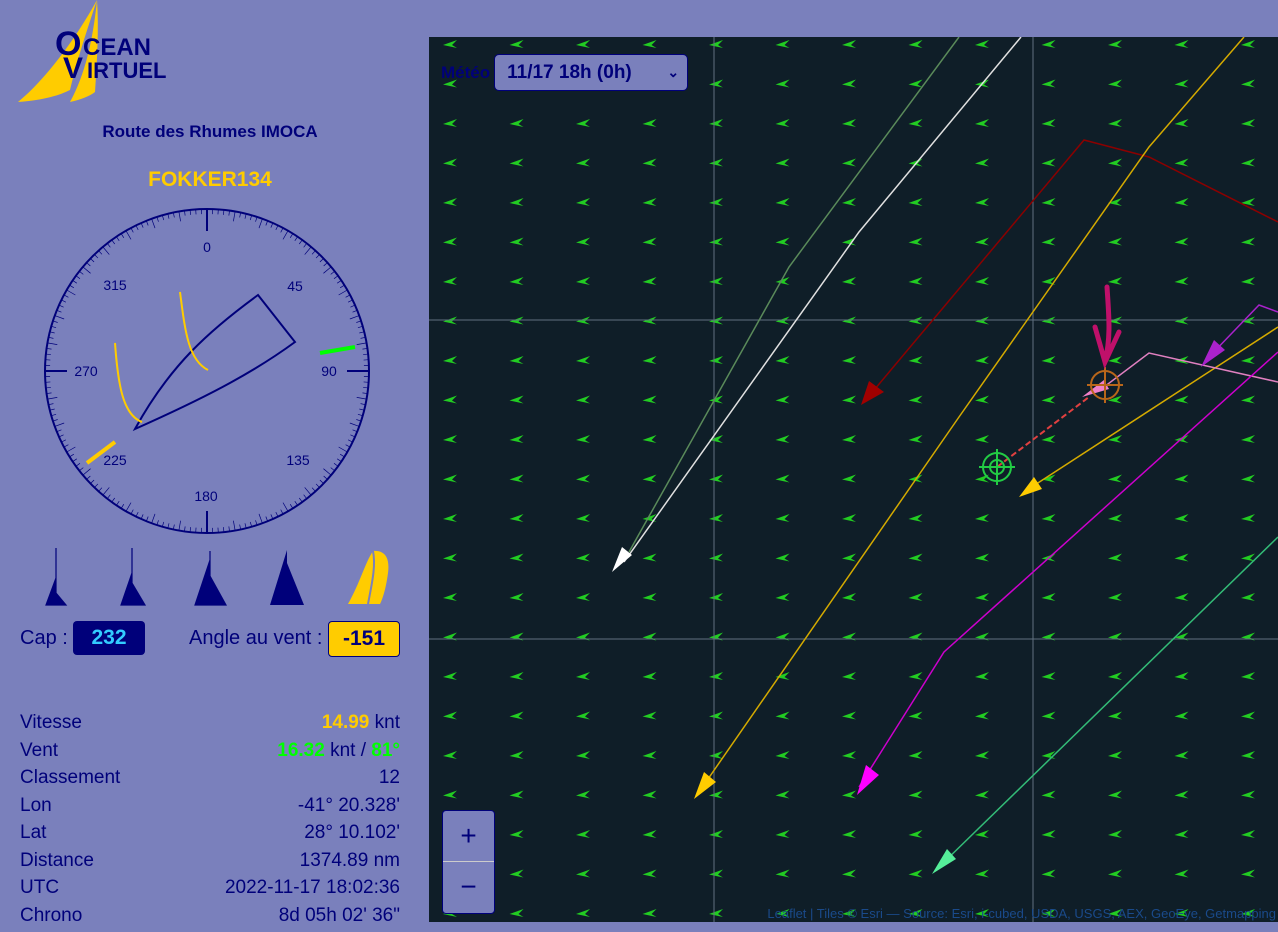 The image size is (1278, 932). What do you see at coordinates (872, 393) in the screenshot?
I see `boat-darkred-icon` at bounding box center [872, 393].